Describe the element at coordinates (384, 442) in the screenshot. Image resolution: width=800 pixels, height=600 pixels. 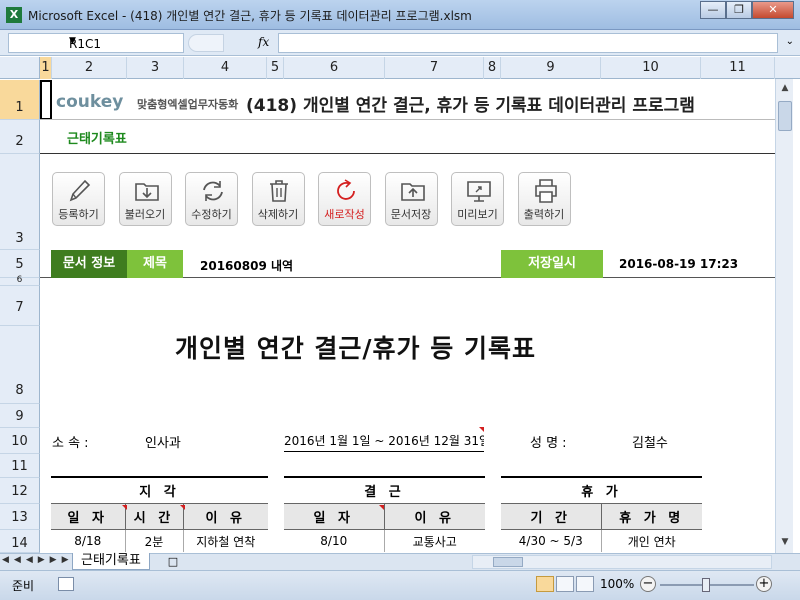
I see `period-value: 2016년 1월 1일 ~ 2016년 12월 31일` at that location.